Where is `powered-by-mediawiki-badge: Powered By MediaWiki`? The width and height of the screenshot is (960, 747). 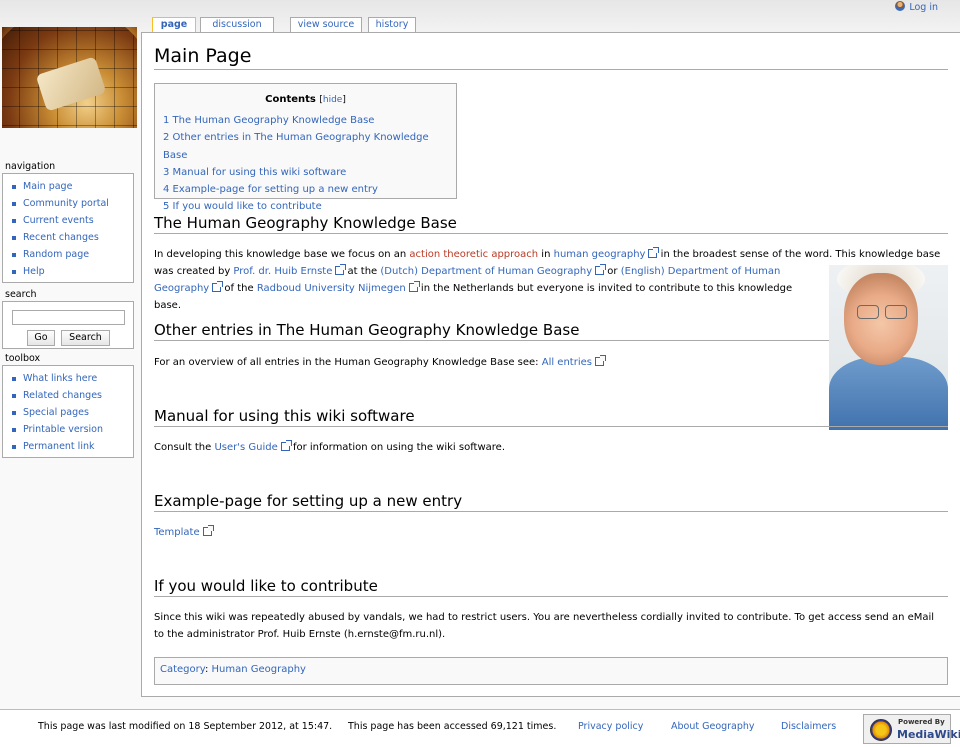 powered-by-mediawiki-badge: Powered By MediaWiki is located at coordinates (911, 729).